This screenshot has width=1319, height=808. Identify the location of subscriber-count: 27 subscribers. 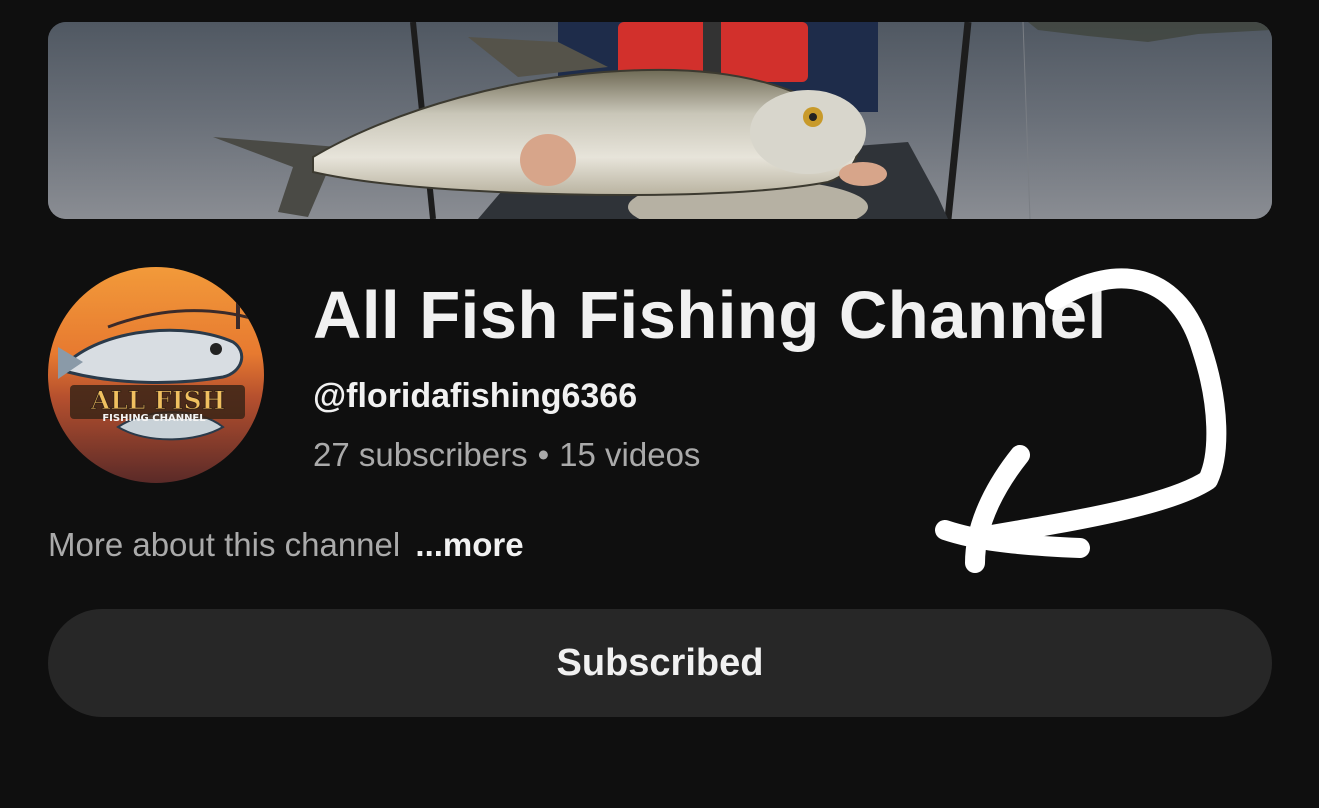
(420, 454).